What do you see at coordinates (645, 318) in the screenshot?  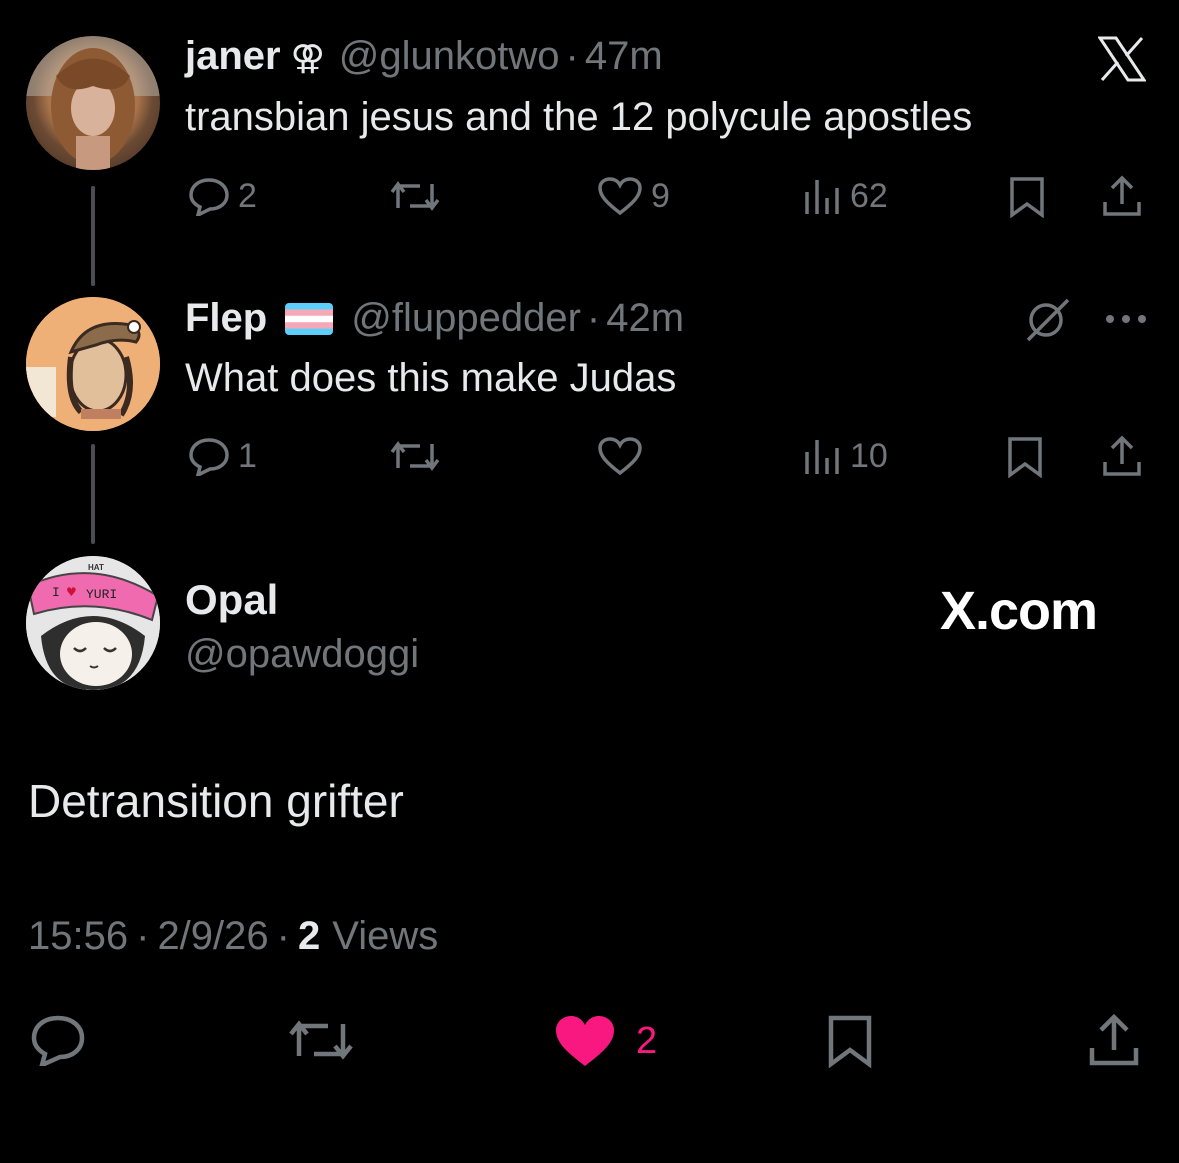 I see `timestamp: 42m` at bounding box center [645, 318].